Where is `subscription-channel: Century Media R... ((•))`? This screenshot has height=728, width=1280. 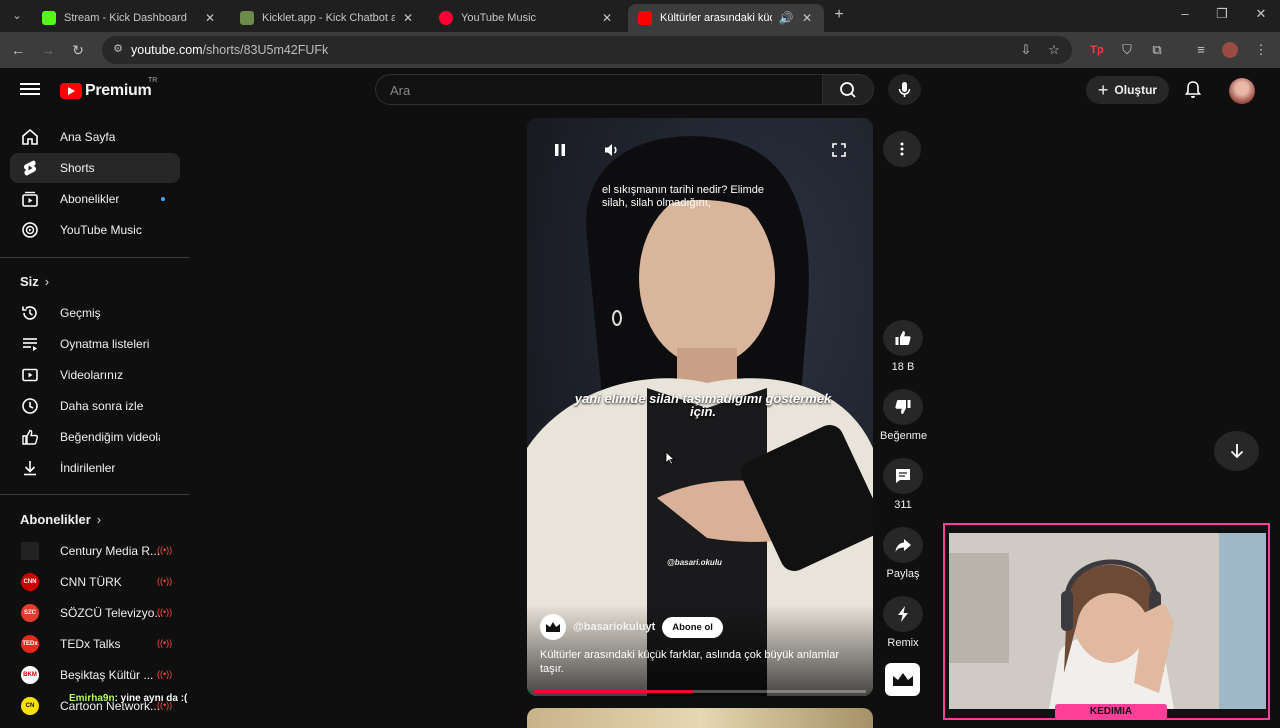 subscription-channel: Century Media R... ((•)) is located at coordinates (95, 551).